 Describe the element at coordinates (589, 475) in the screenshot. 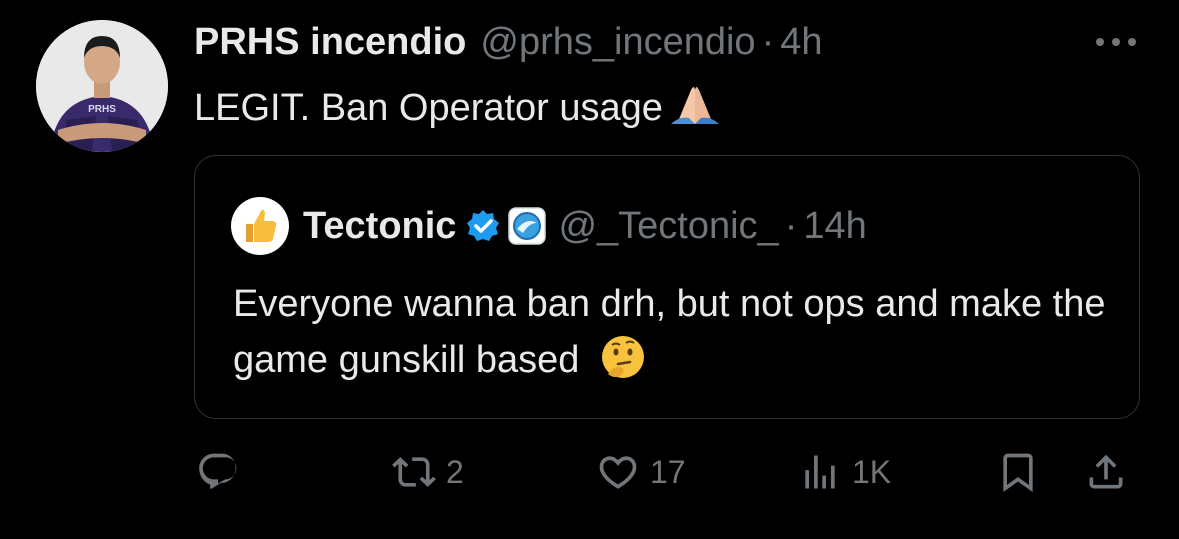

I see `tweet-action-bar: 2 17 1K` at that location.